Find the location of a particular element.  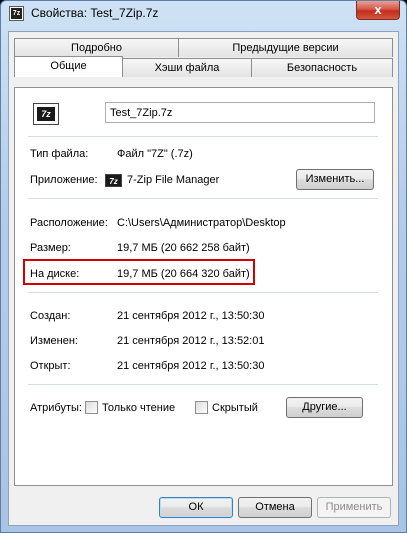

ok-button: ОК is located at coordinates (196, 507).